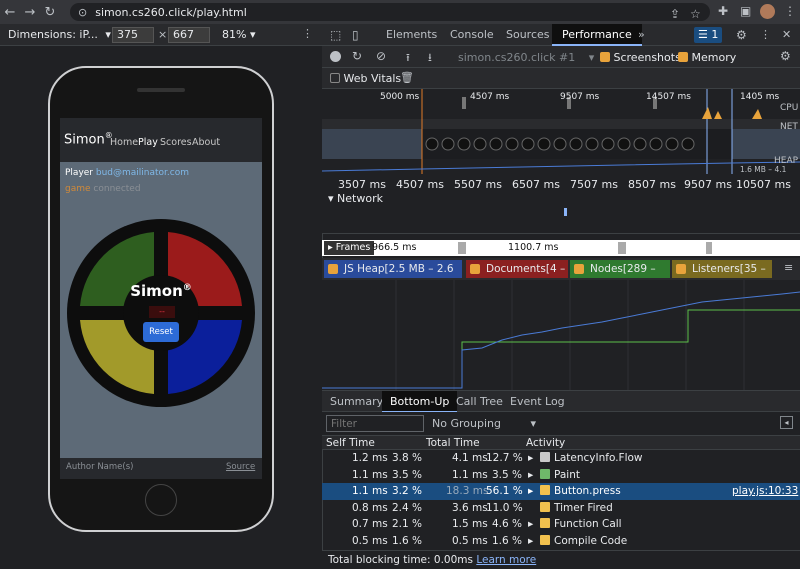 Image resolution: width=800 pixels, height=569 pixels. I want to click on reset-button: Reset, so click(161, 332).